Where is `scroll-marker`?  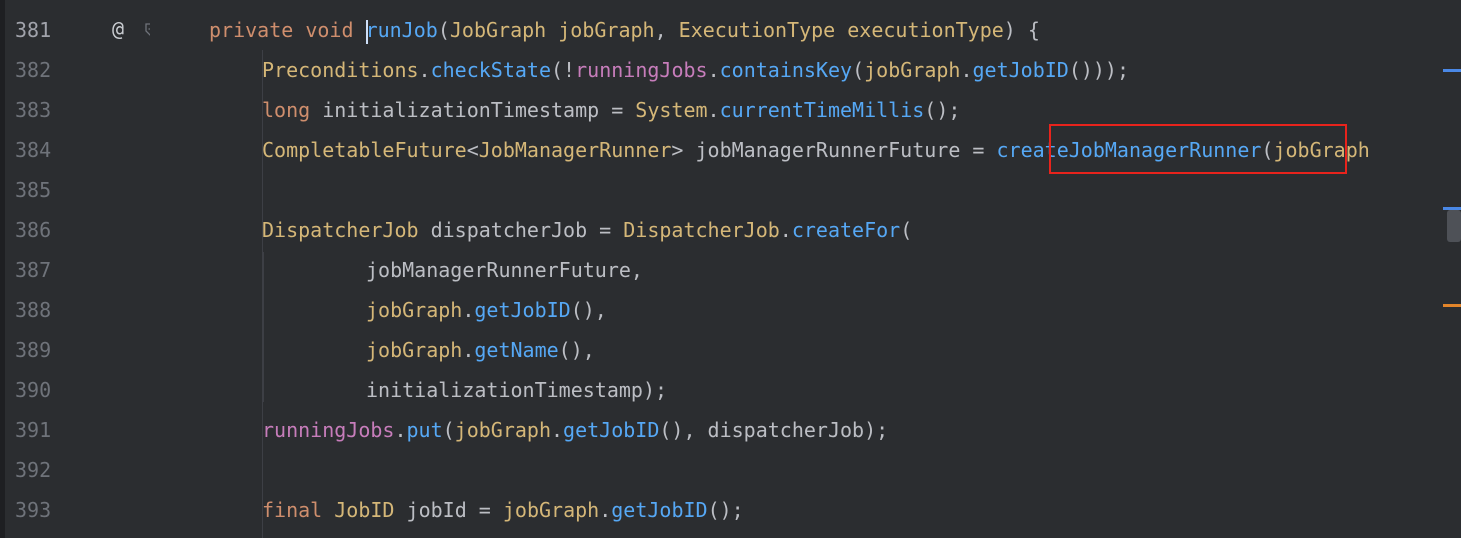 scroll-marker is located at coordinates (1452, 70).